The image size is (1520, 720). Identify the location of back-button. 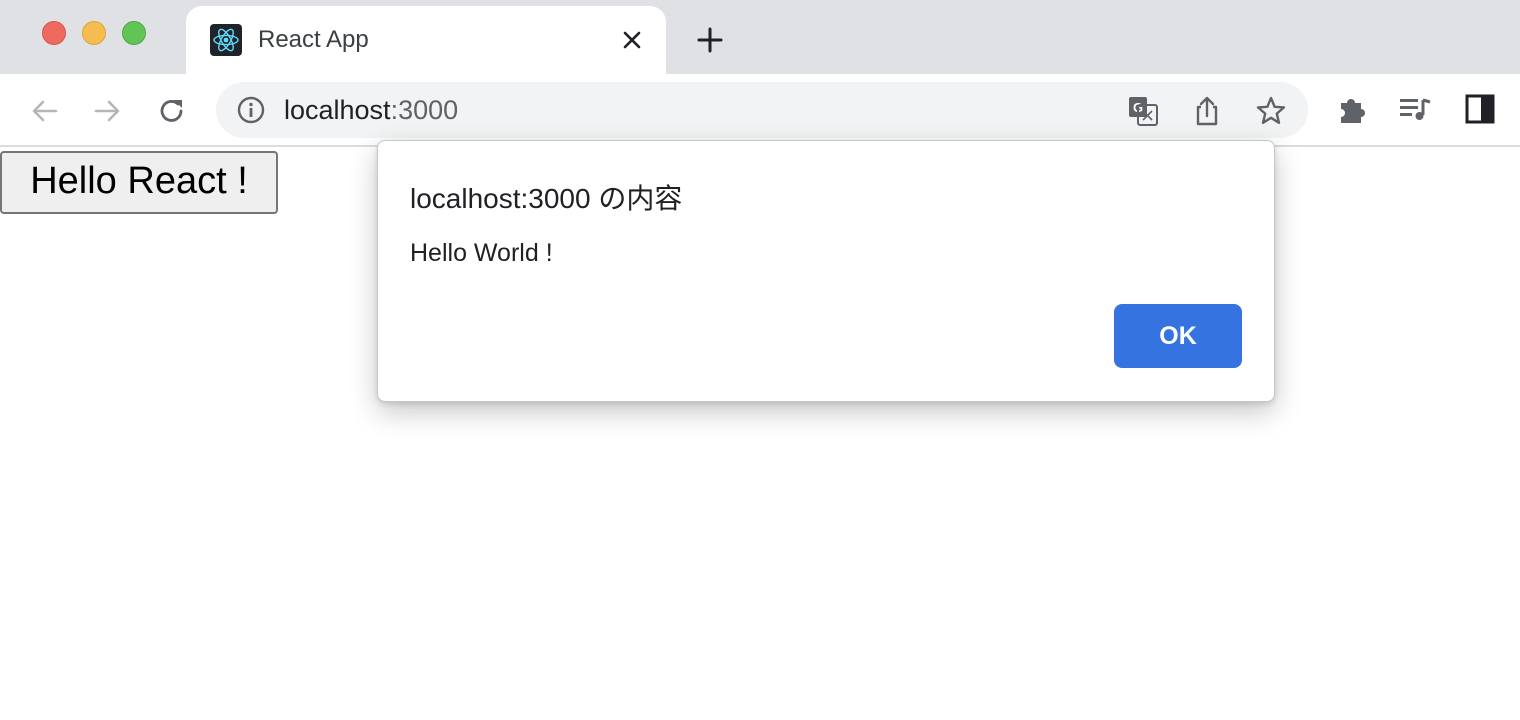
(45, 111).